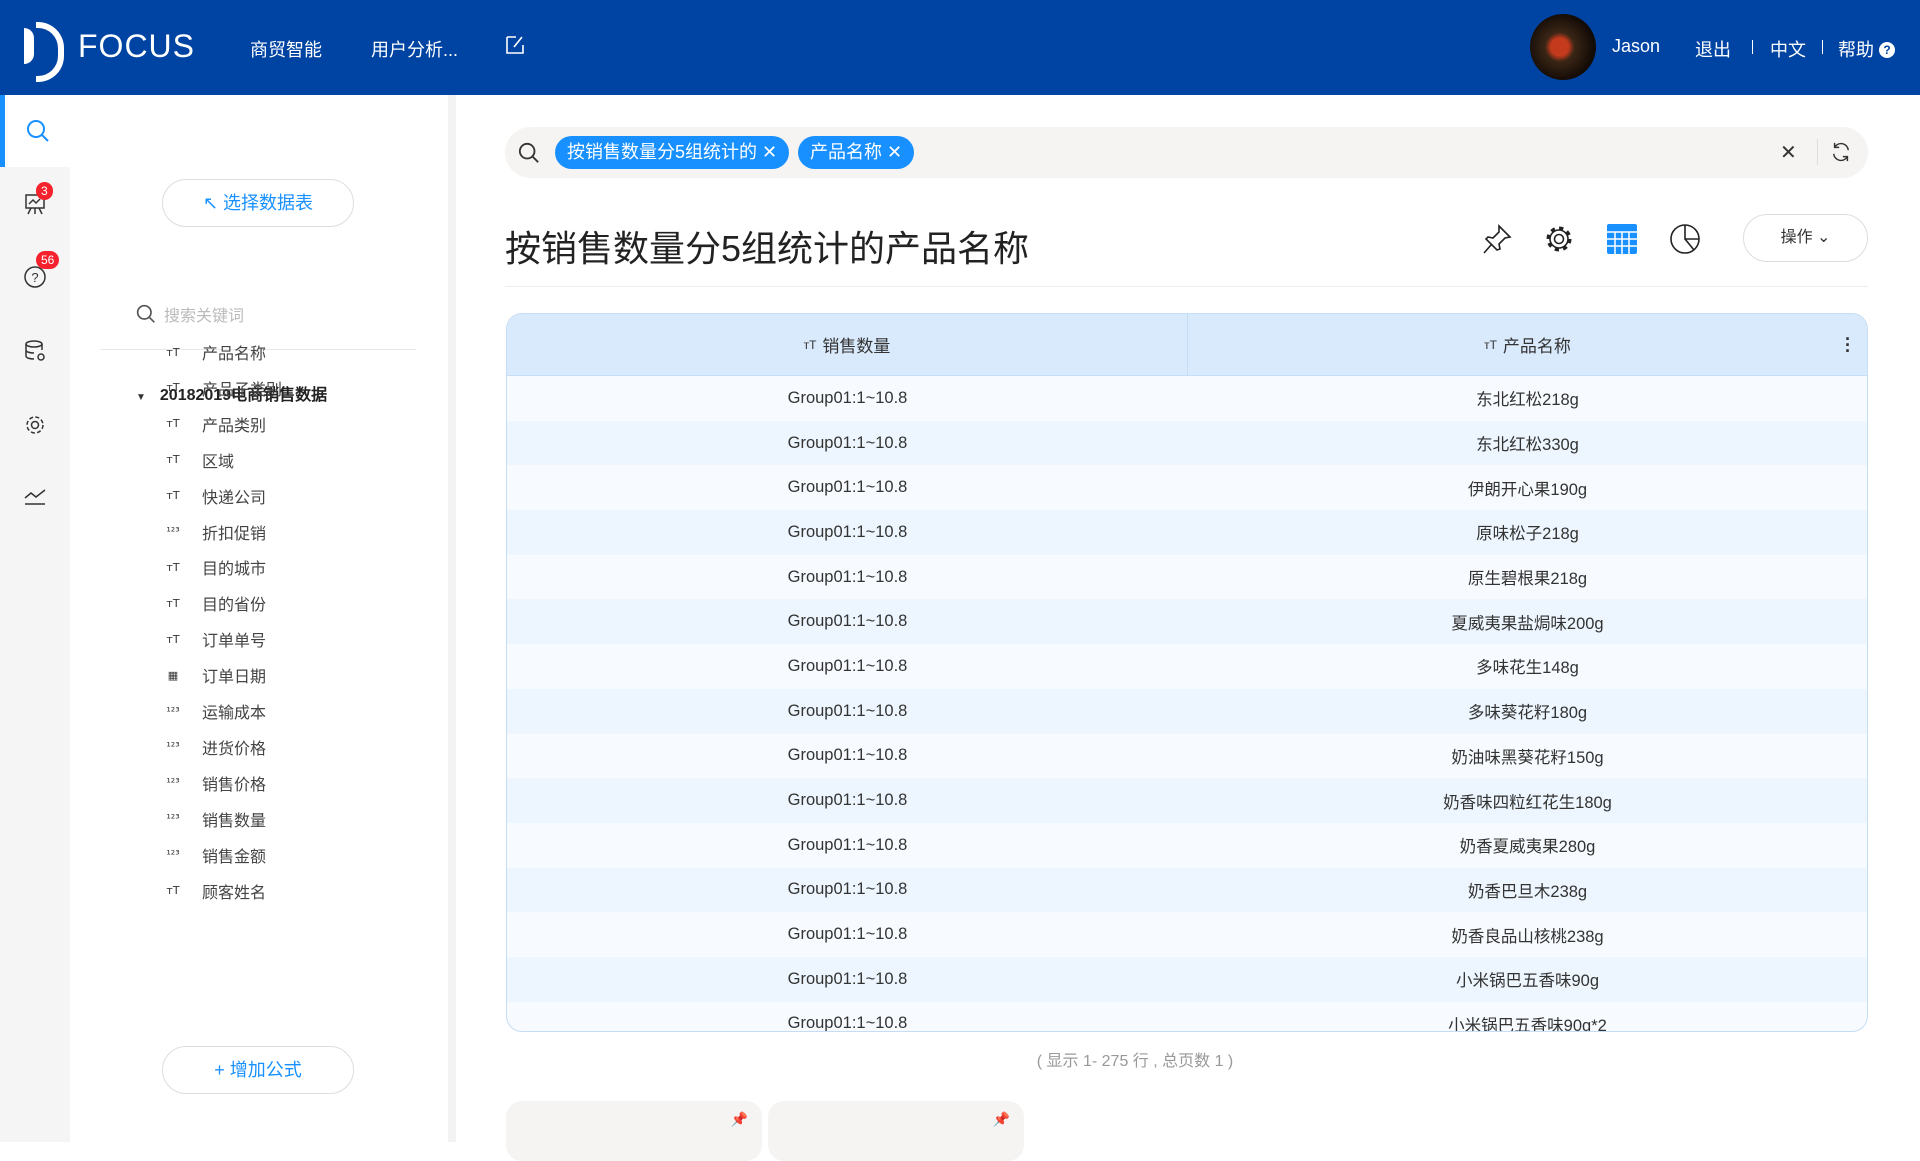 This screenshot has height=1161, width=1920. I want to click on select-table-button: ↖ 选择数据表, so click(258, 203).